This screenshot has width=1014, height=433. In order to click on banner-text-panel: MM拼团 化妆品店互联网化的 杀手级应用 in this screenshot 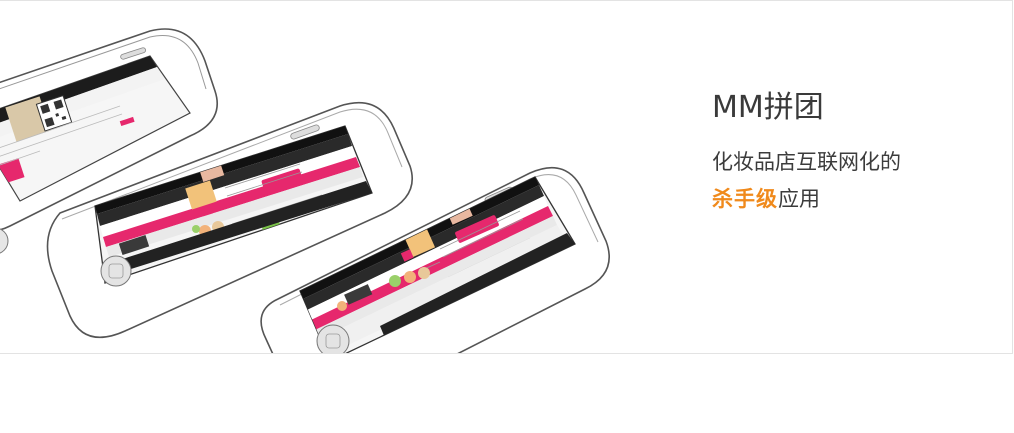, I will do `click(857, 153)`.